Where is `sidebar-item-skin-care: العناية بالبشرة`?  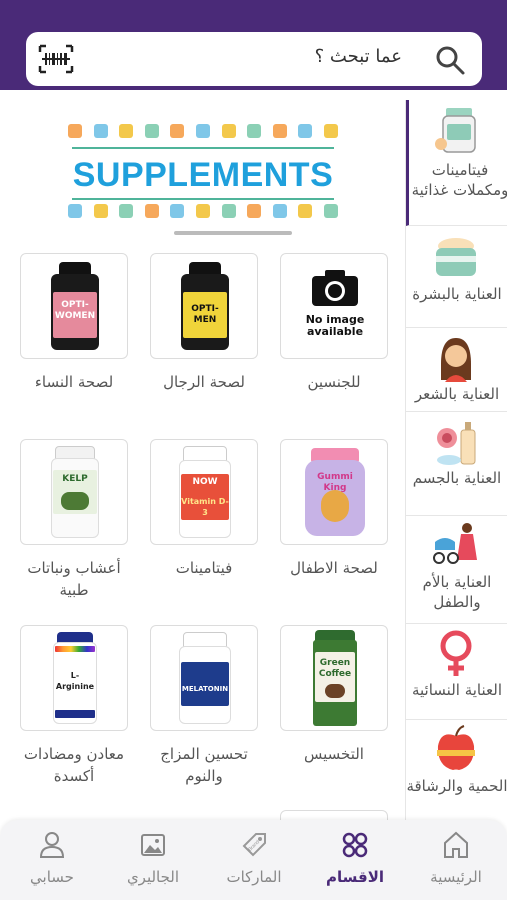
sidebar-item-skin-care: العناية بالبشرة is located at coordinates (456, 277).